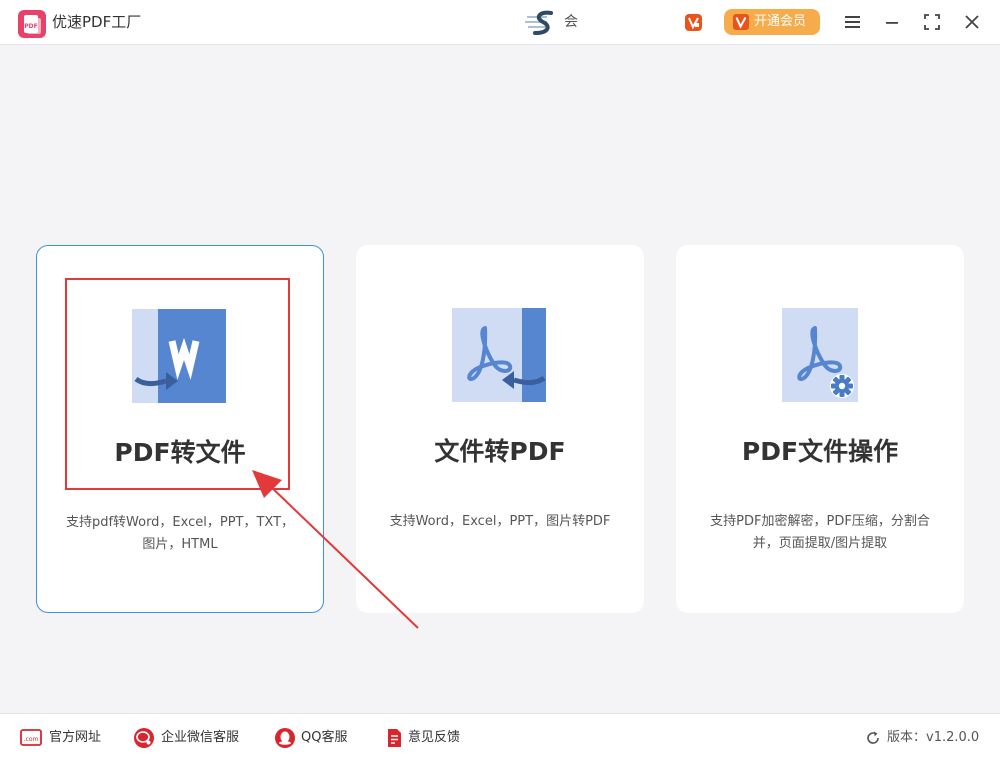  Describe the element at coordinates (820, 521) in the screenshot. I see `card-description-line: 支持PDF加密解密，PDF压缩，分割合` at that location.